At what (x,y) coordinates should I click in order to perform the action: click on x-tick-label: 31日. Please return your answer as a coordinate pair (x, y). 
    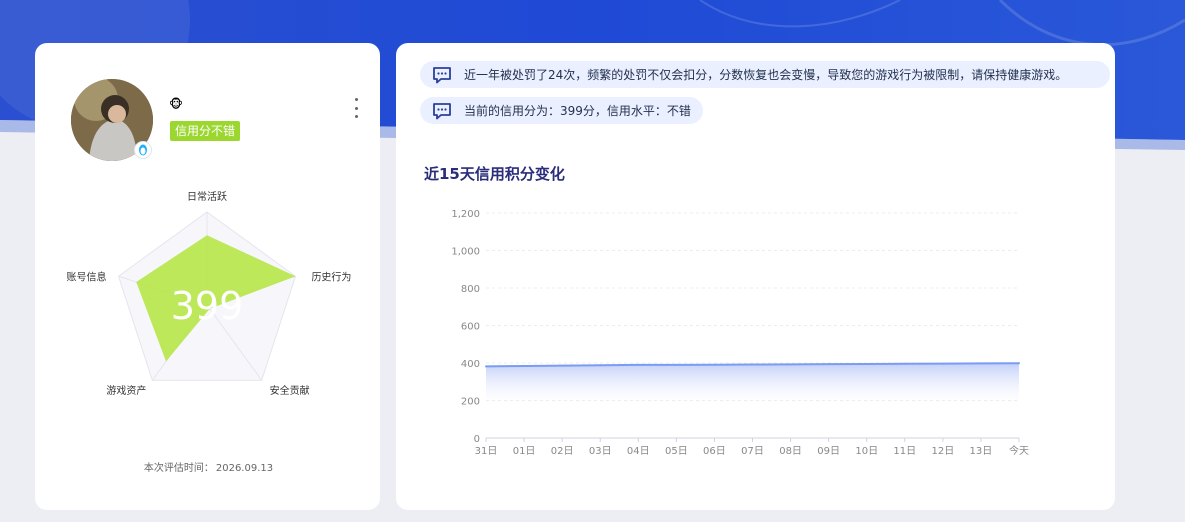
    Looking at the image, I should click on (486, 451).